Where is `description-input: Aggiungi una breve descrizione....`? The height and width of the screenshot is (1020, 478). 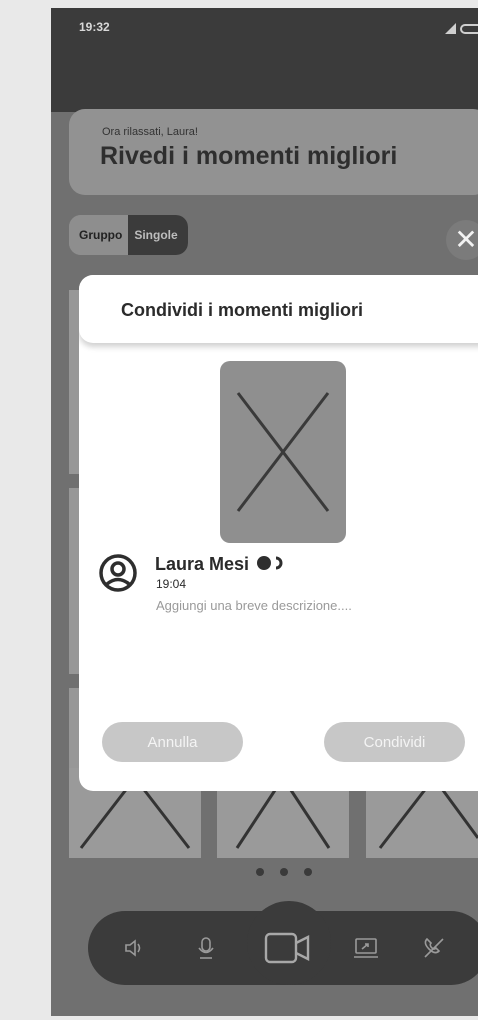 description-input: Aggiungi una breve descrizione.... is located at coordinates (254, 605).